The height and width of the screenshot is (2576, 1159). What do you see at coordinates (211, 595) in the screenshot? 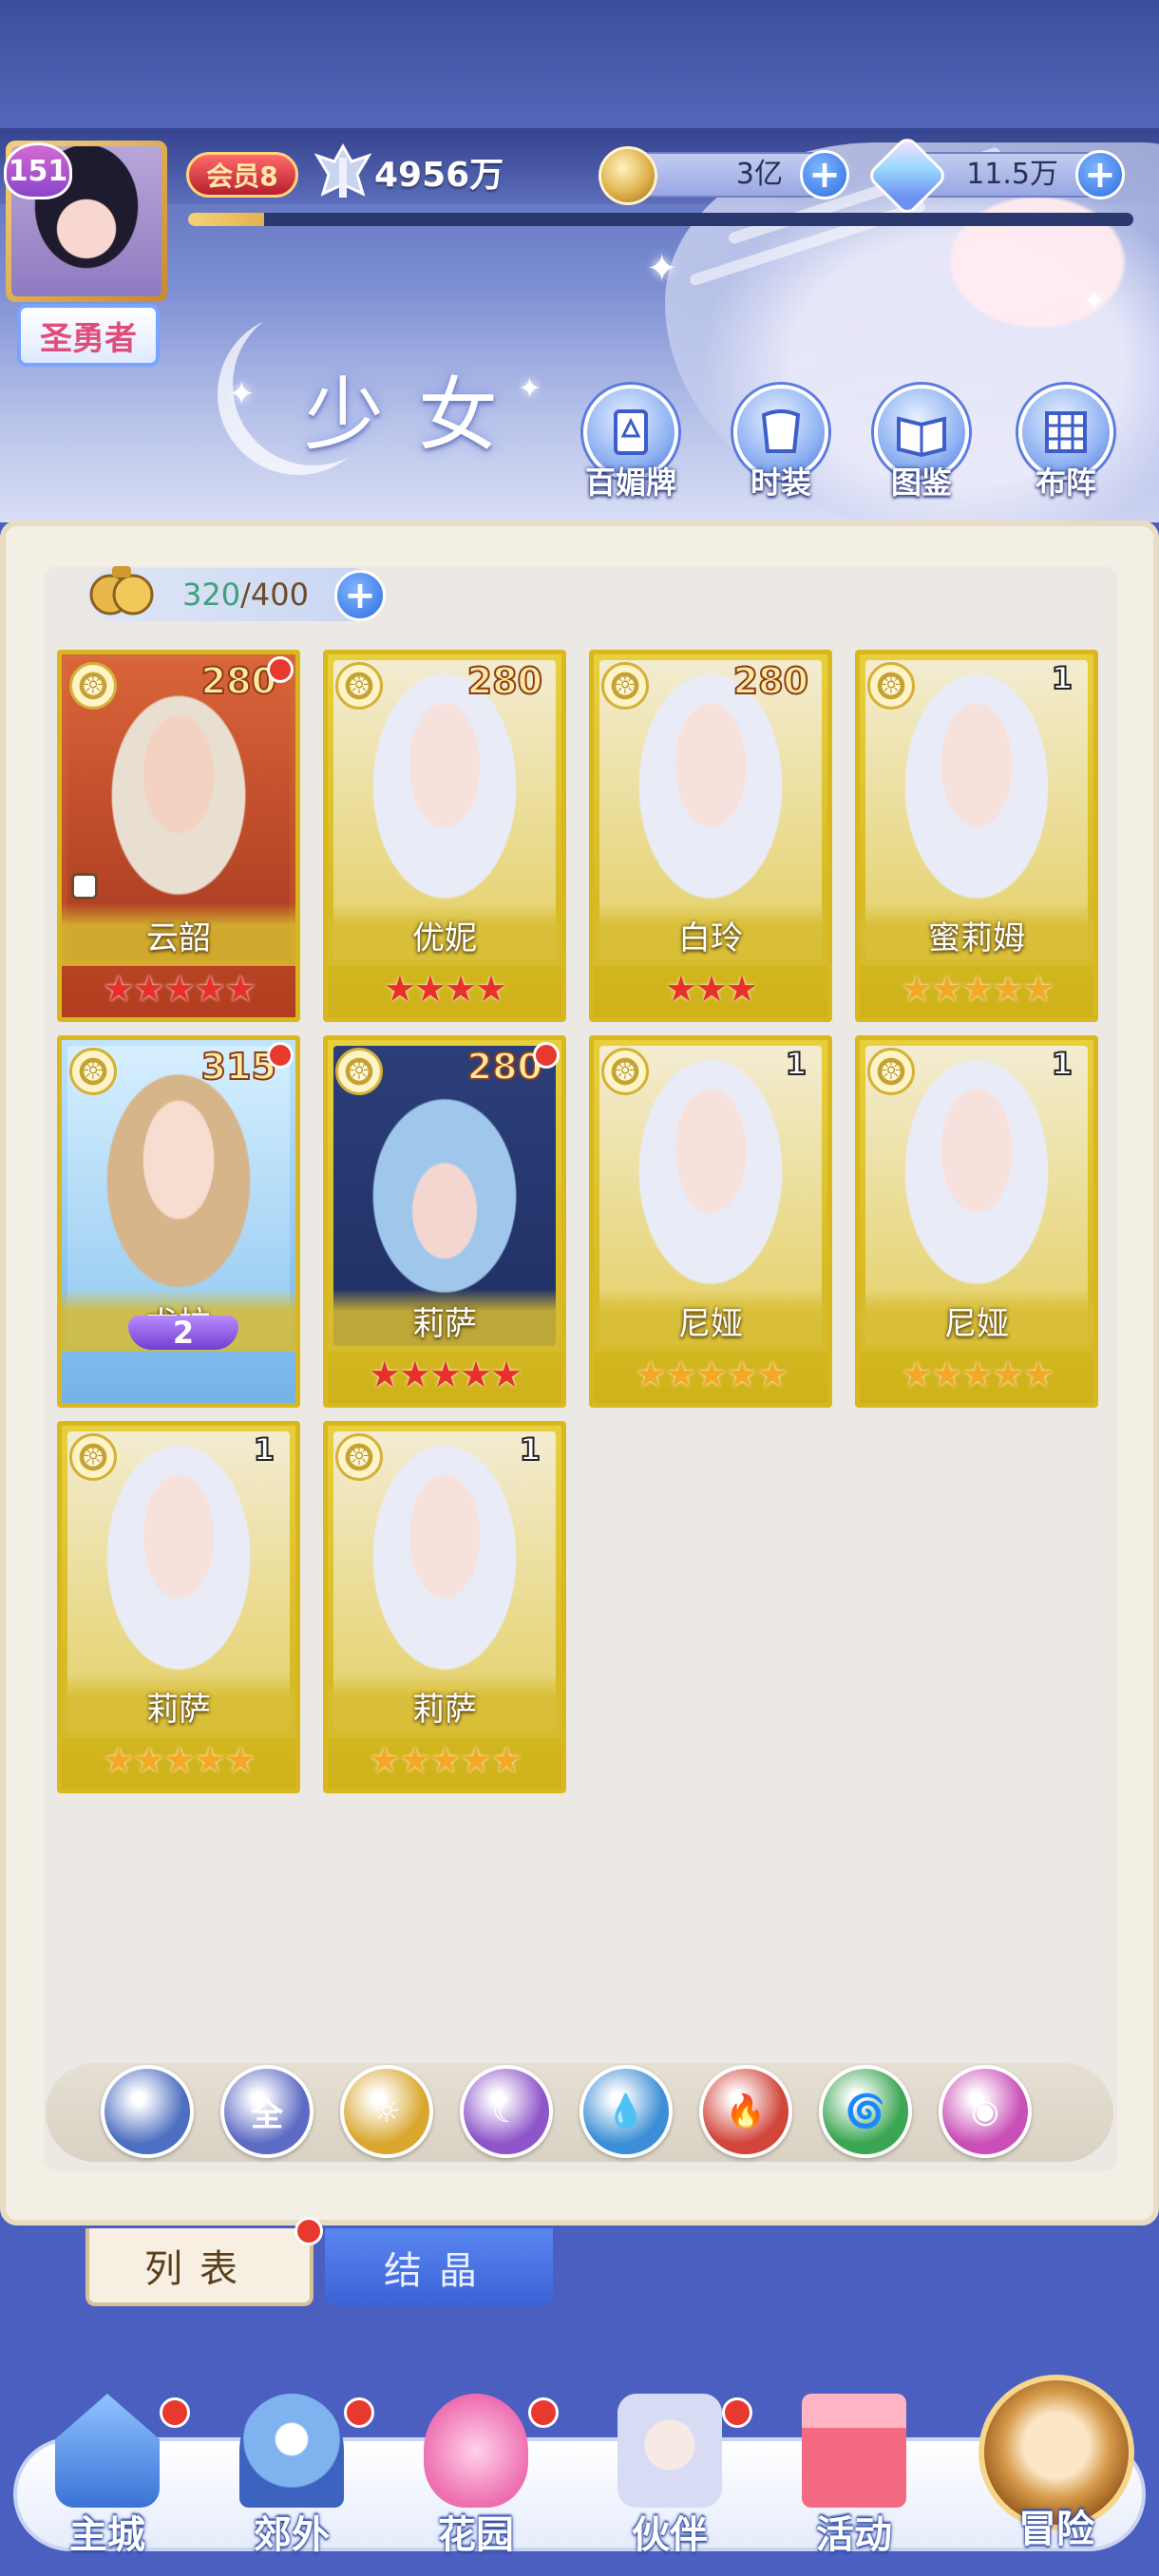
I see `capacity-current: 320` at bounding box center [211, 595].